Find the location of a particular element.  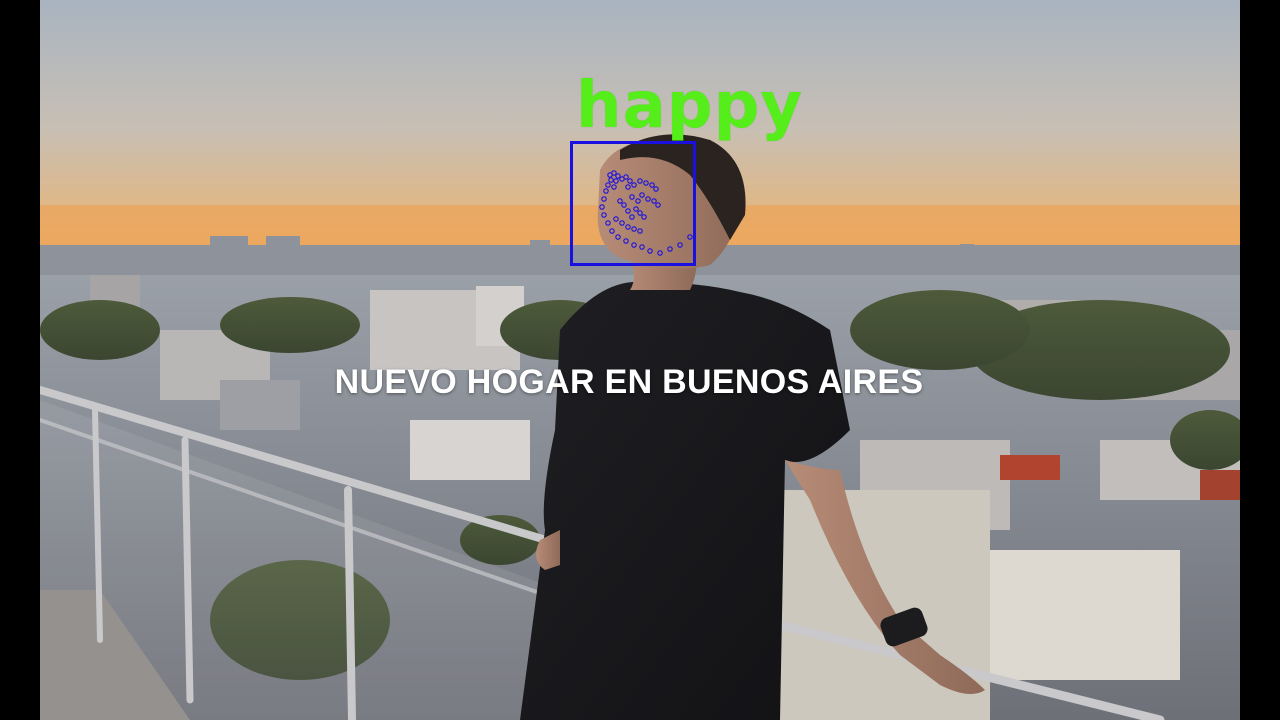

video-caption: NUEVO HOGAR EN BUENOS AIRES is located at coordinates (629, 382).